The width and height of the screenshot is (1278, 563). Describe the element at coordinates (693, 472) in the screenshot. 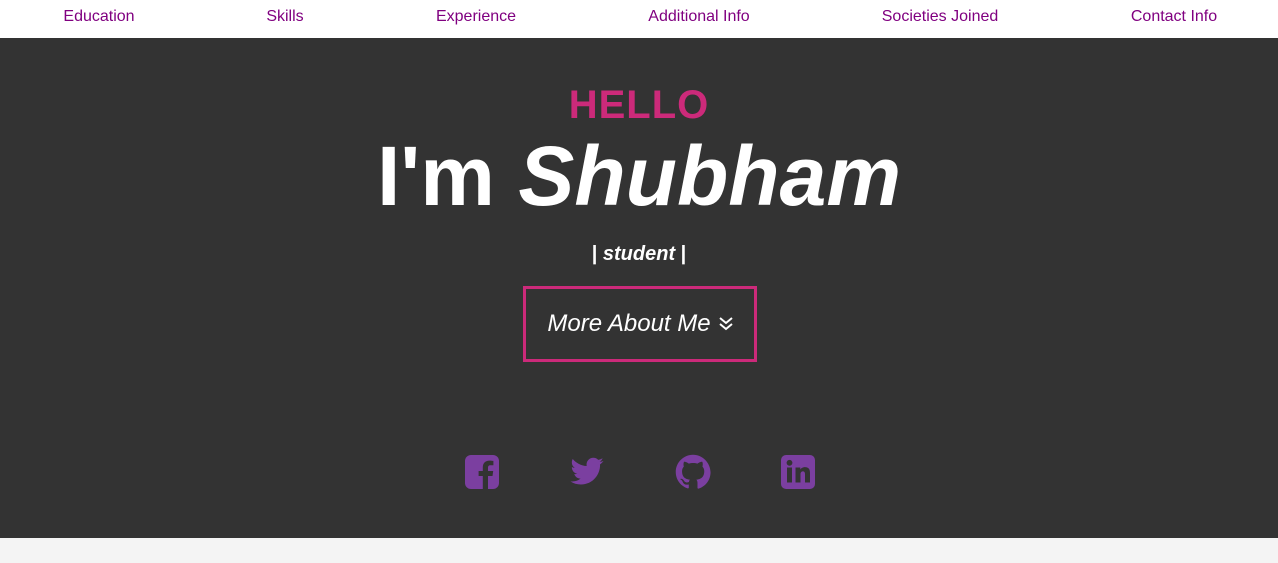

I see `github-icon` at that location.